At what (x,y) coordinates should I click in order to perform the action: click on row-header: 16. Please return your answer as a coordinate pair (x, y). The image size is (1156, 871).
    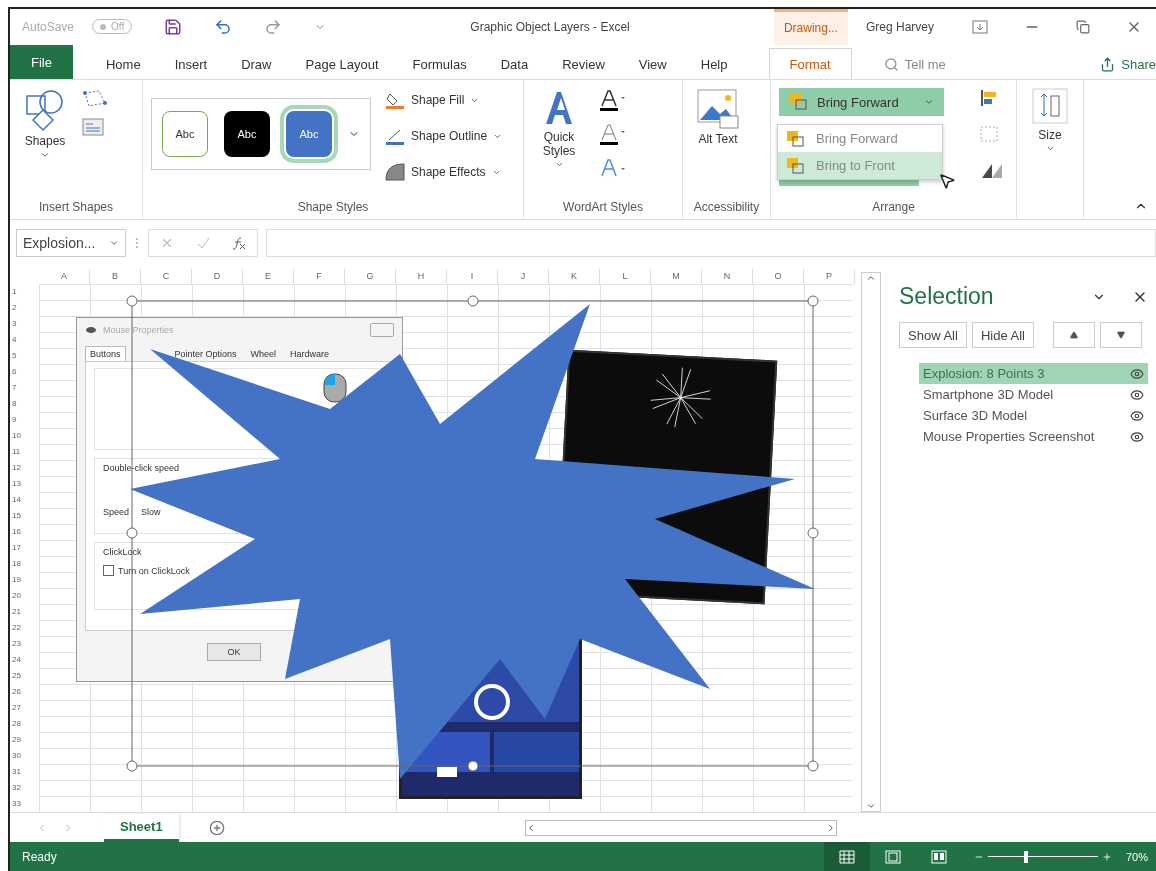
    Looking at the image, I should click on (24, 532).